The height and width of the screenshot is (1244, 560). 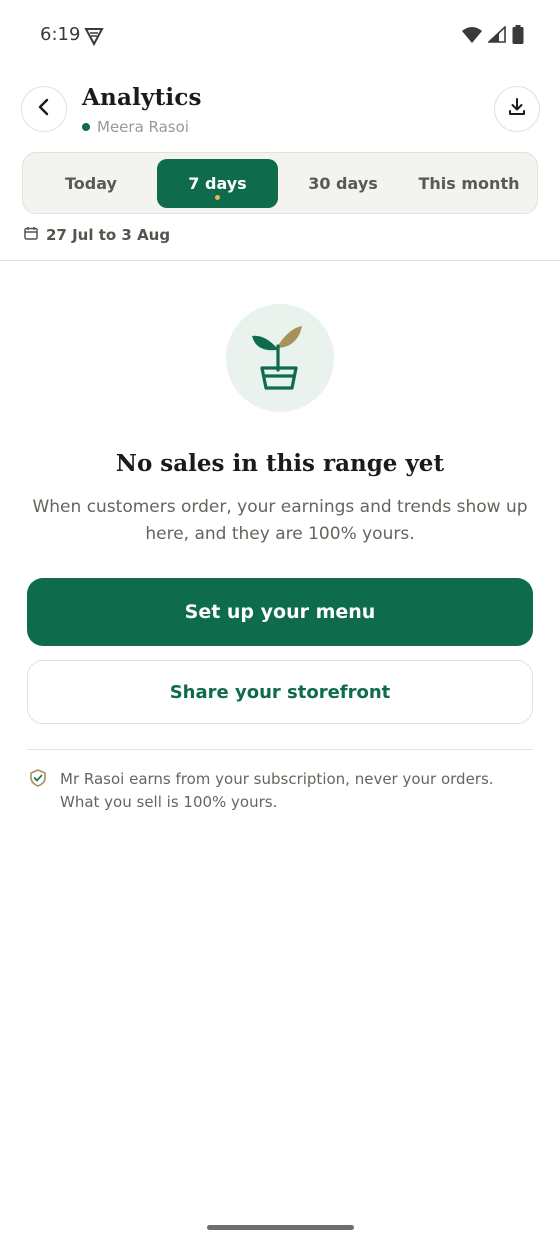 I want to click on header: Analytics Meera Rasoi, so click(x=280, y=110).